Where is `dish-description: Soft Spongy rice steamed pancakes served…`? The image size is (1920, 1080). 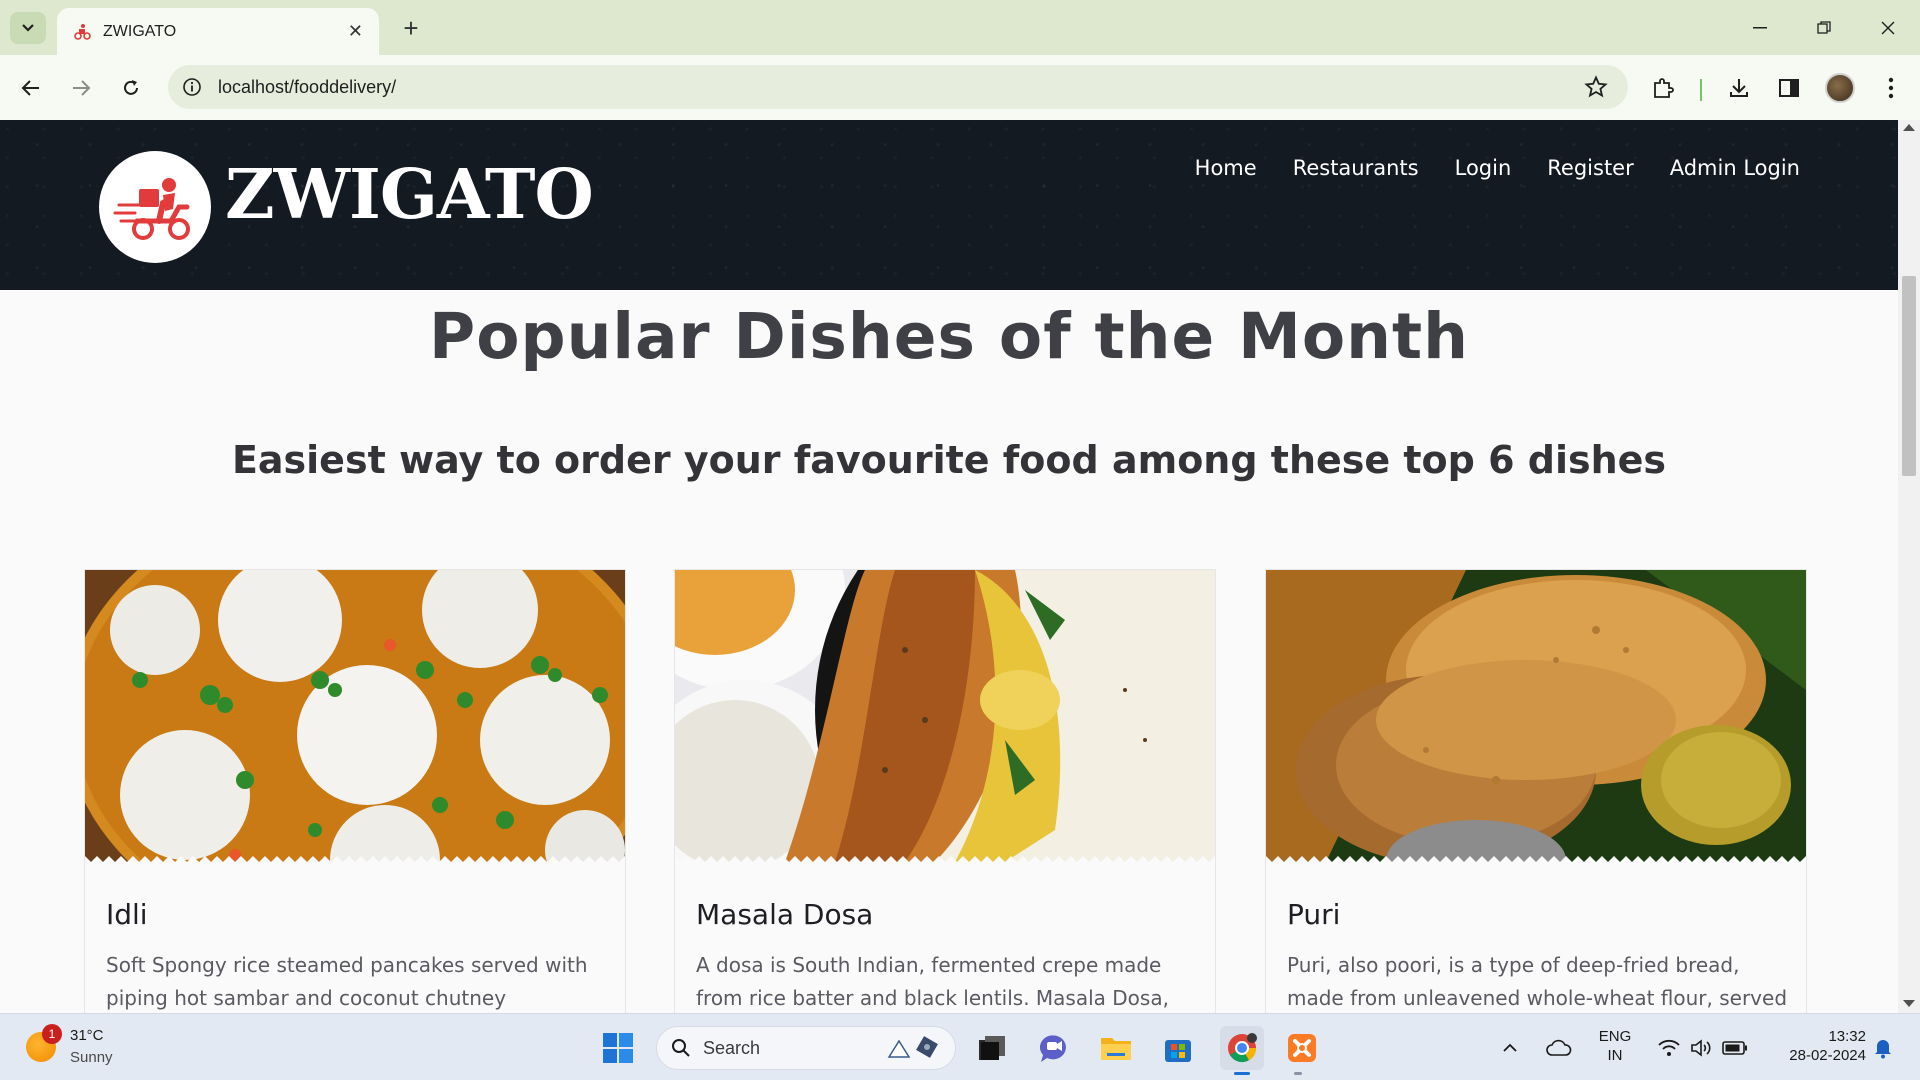 dish-description: Soft Spongy rice steamed pancakes served… is located at coordinates (347, 981).